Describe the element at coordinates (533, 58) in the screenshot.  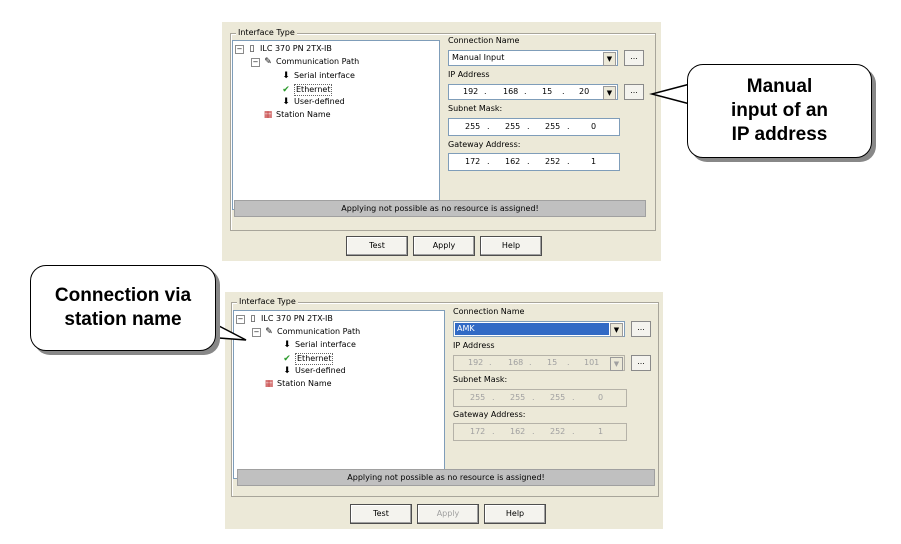
I see `connection-name-combo: Manual Input ▼` at that location.